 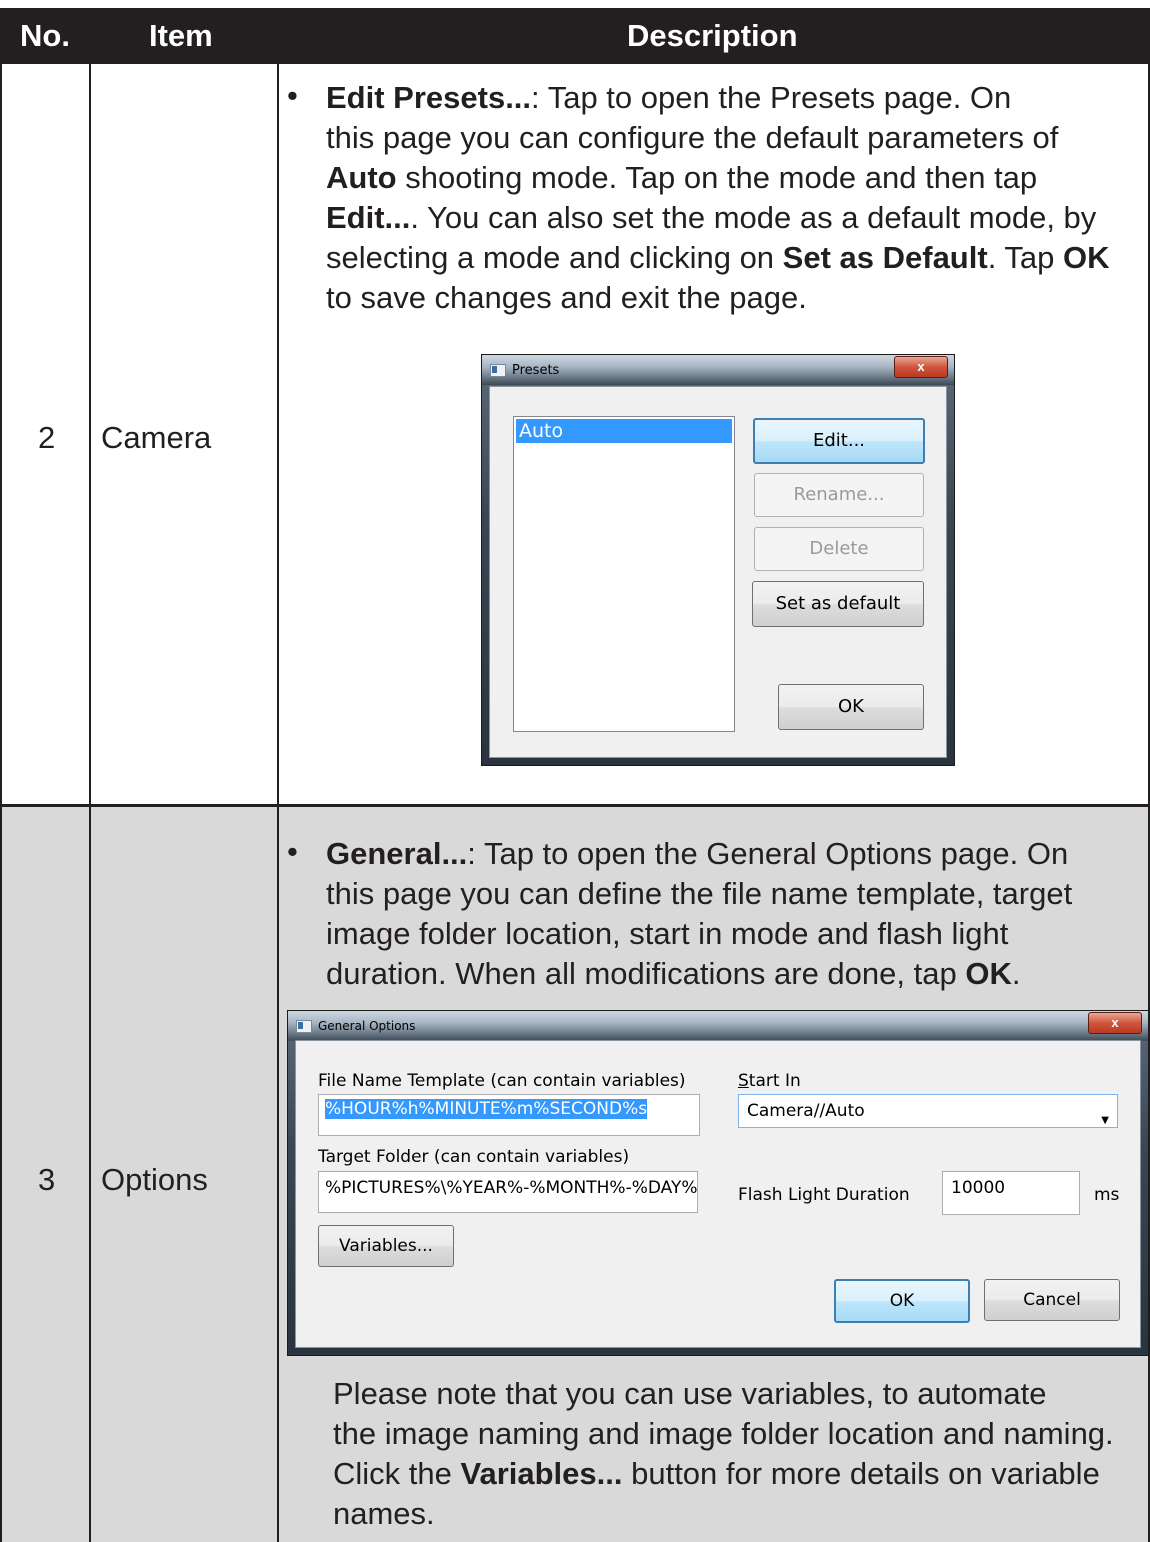 What do you see at coordinates (769, 1081) in the screenshot?
I see `start-in-label: Start In` at bounding box center [769, 1081].